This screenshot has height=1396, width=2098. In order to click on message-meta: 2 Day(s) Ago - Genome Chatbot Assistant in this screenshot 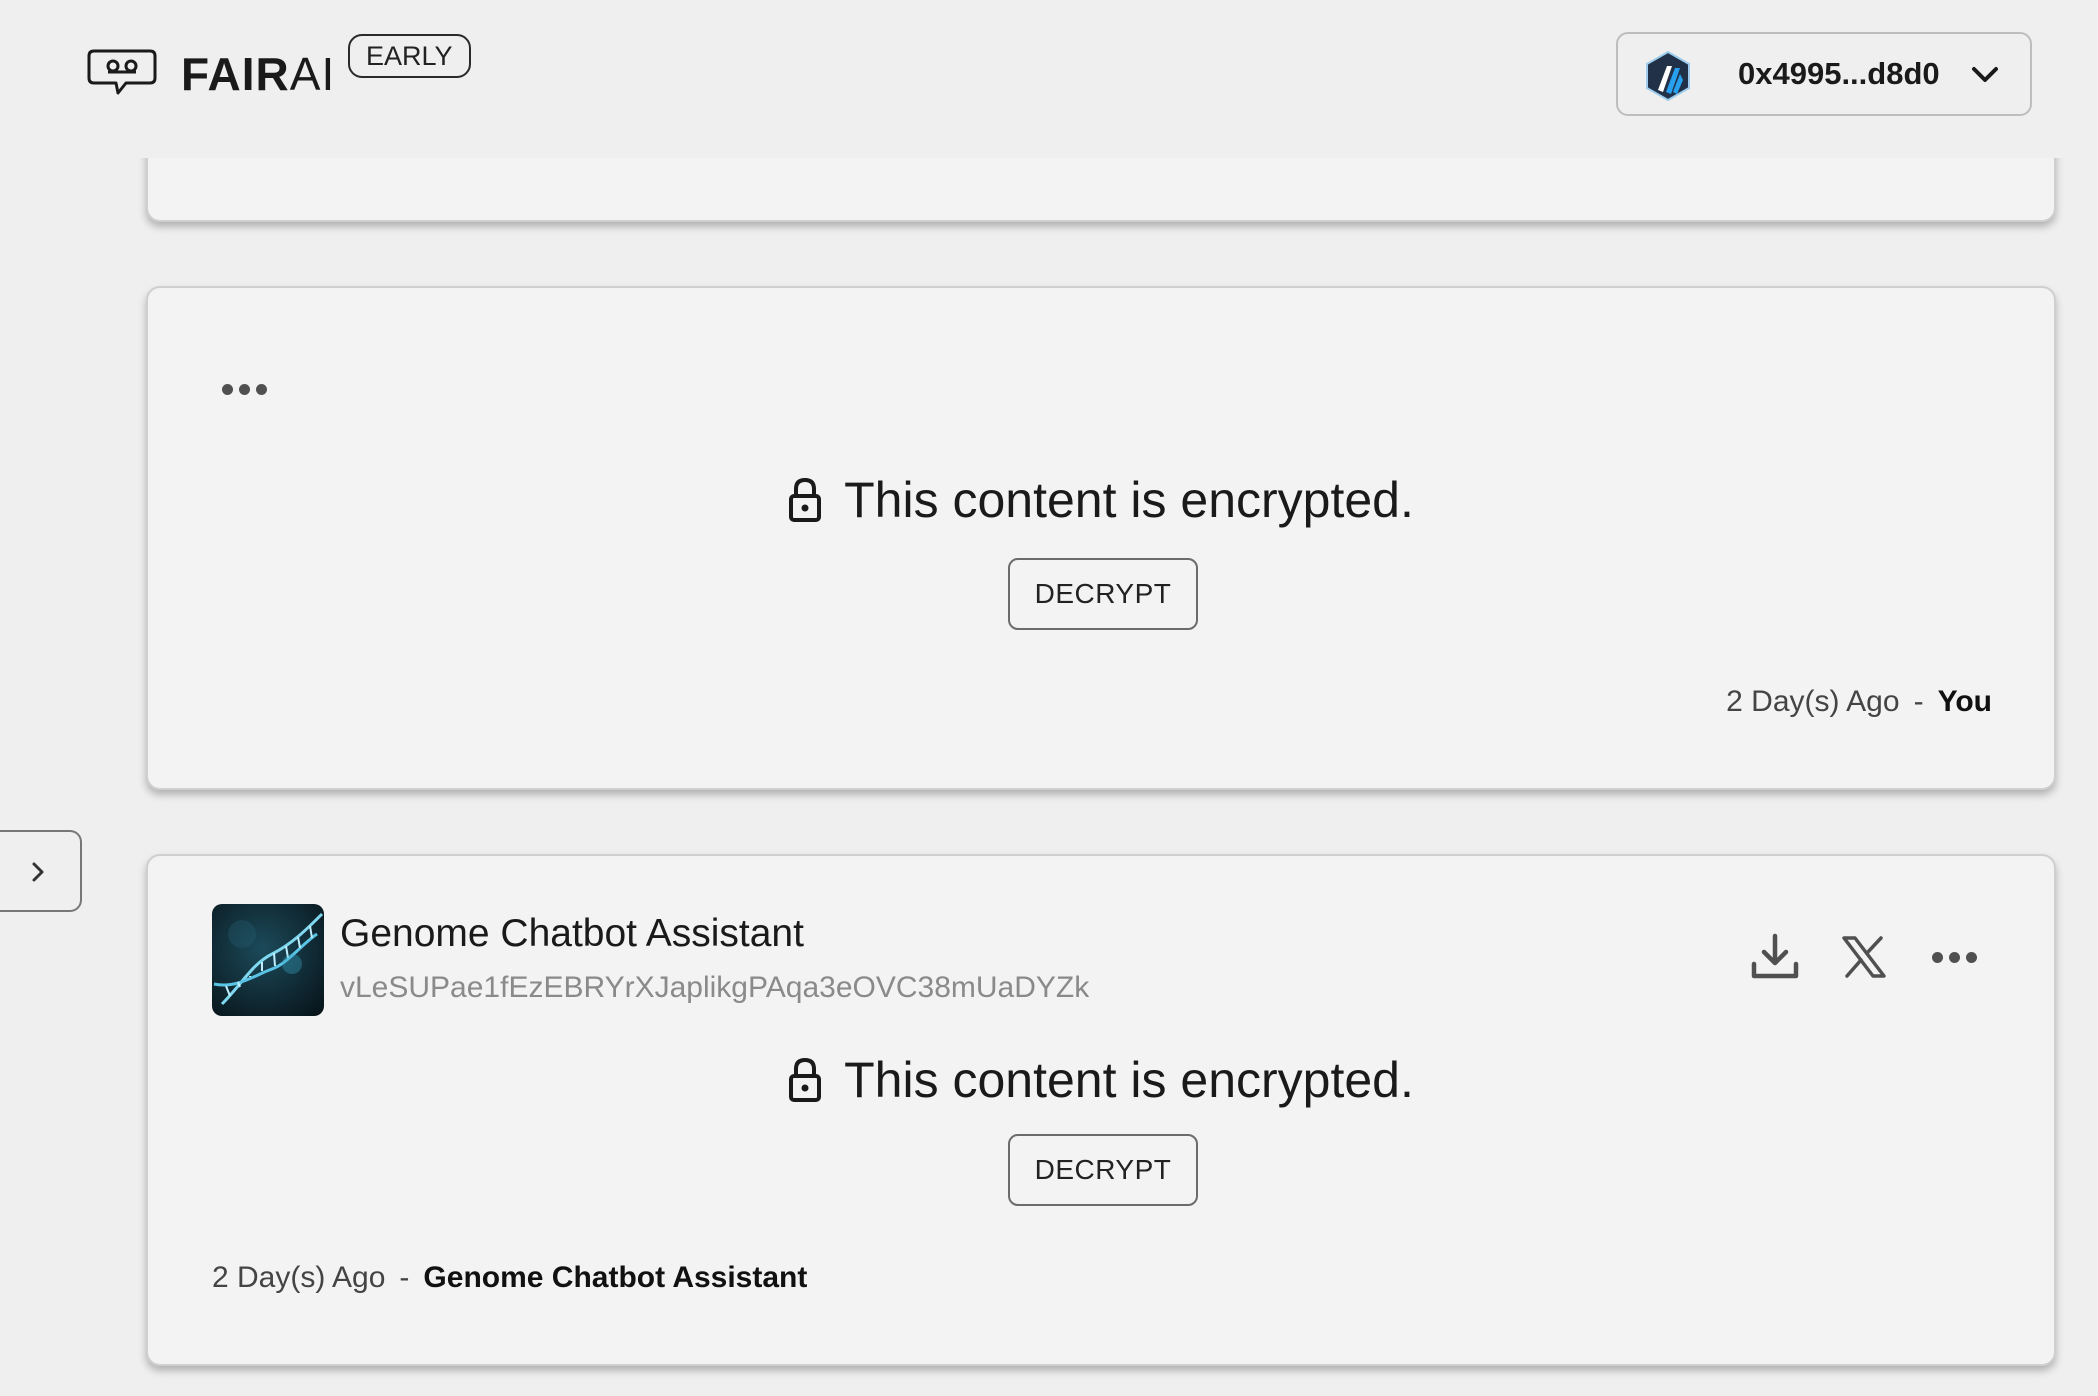, I will do `click(509, 1278)`.